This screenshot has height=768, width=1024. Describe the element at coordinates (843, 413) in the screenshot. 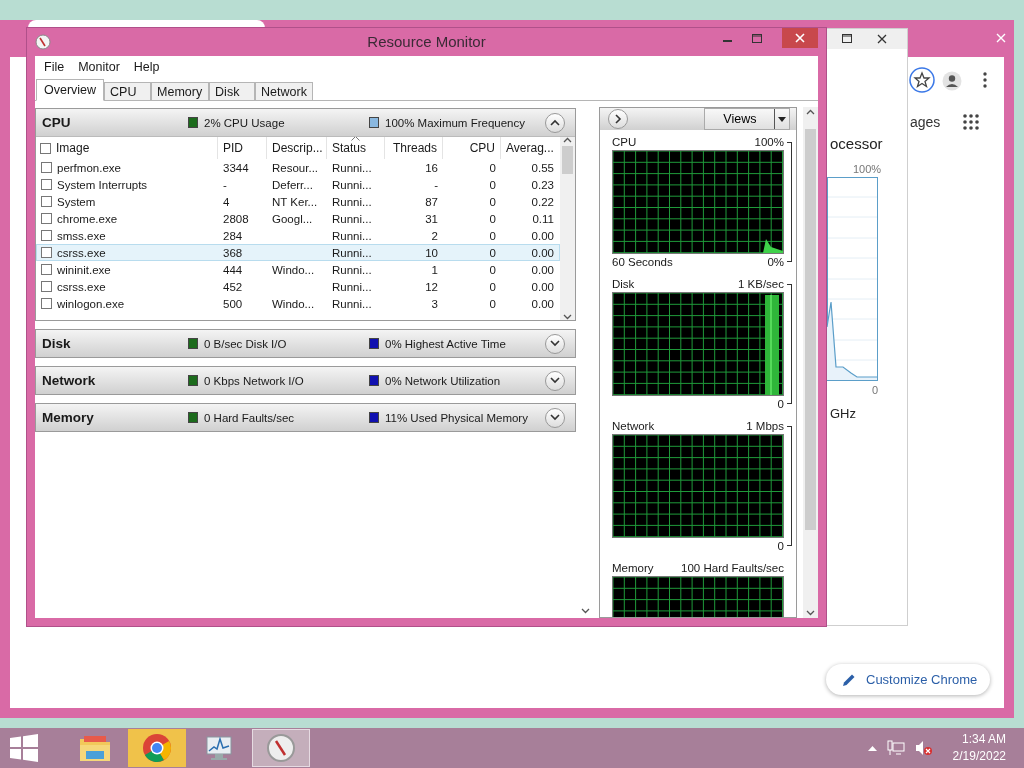

I see `unit-label: GHz` at that location.